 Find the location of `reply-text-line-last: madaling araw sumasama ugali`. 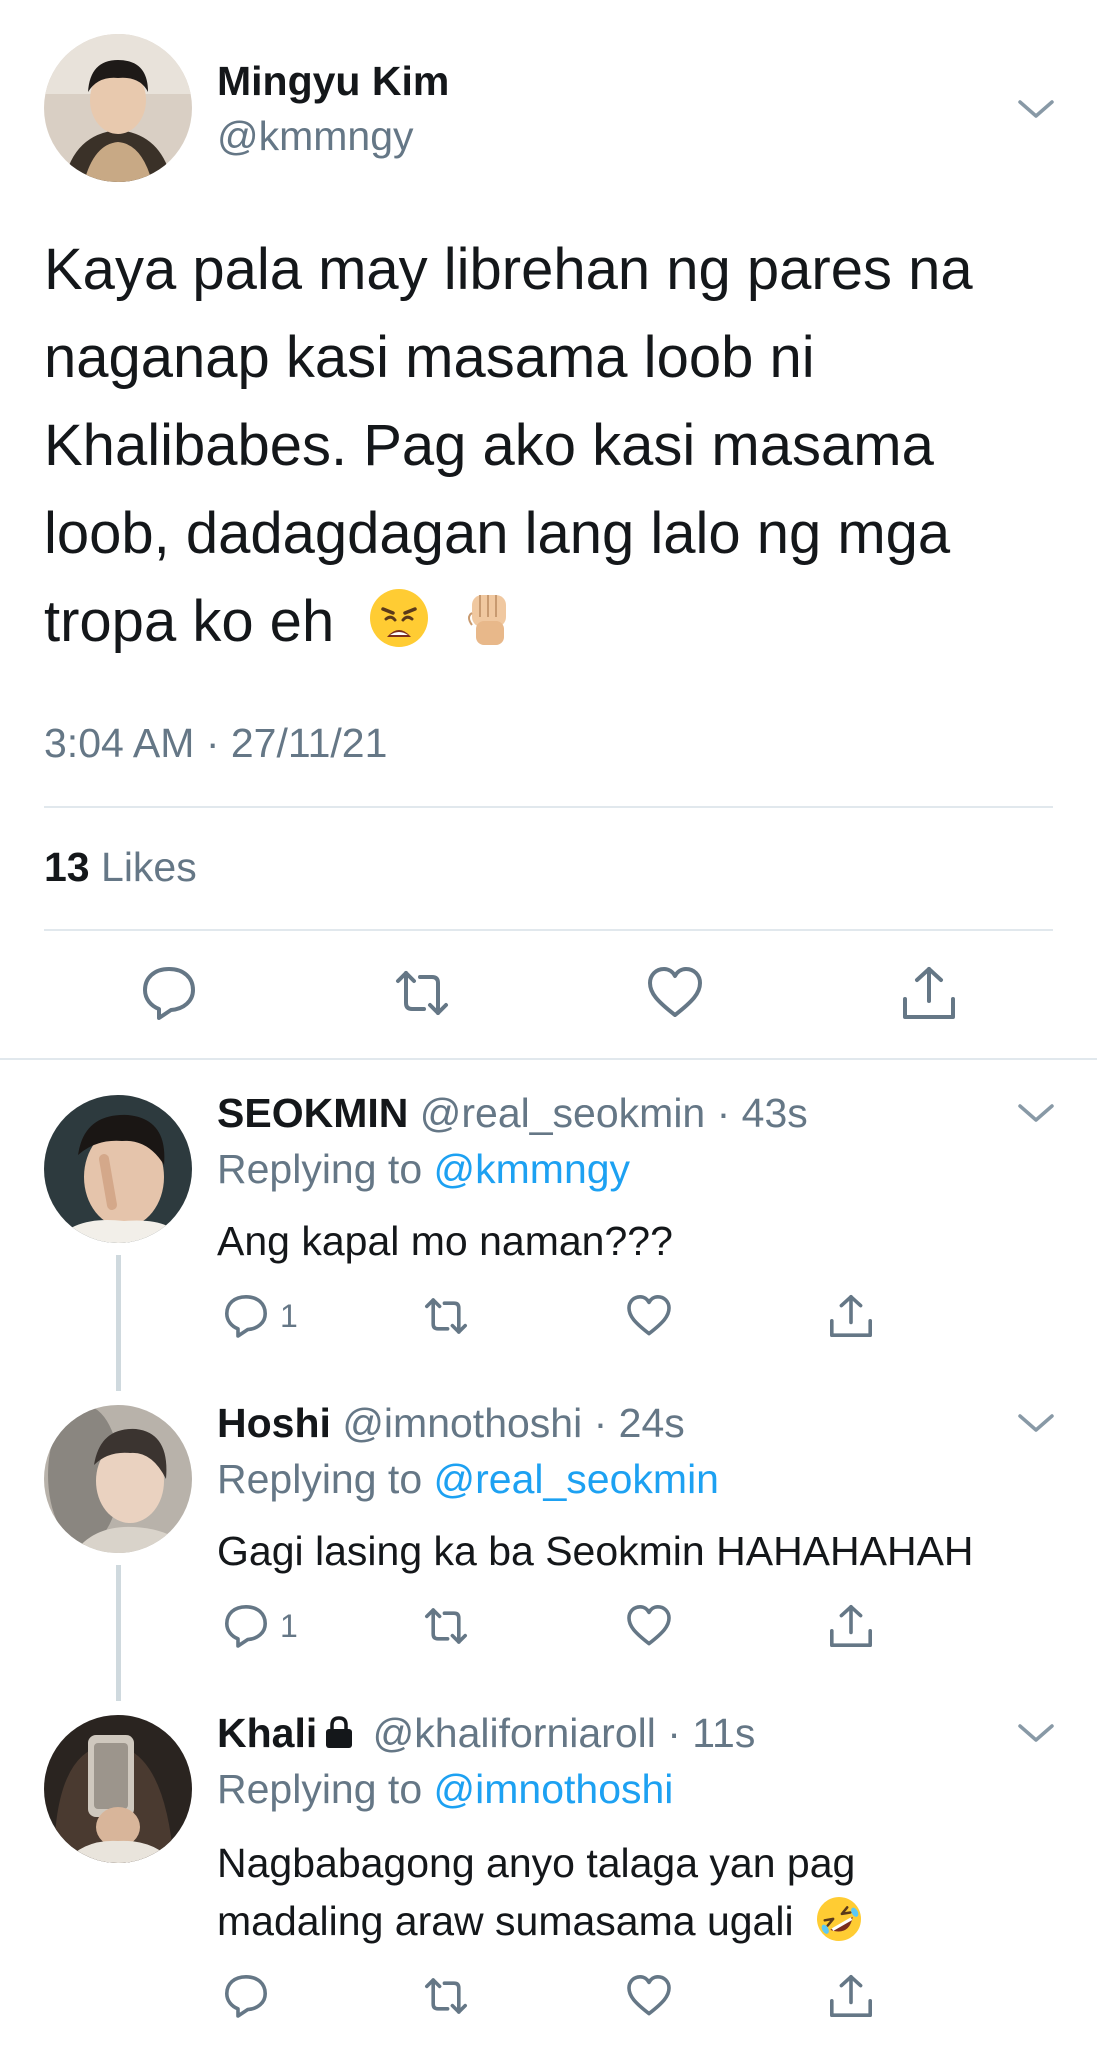

reply-text-line-last: madaling araw sumasama ugali is located at coordinates (657, 1921).